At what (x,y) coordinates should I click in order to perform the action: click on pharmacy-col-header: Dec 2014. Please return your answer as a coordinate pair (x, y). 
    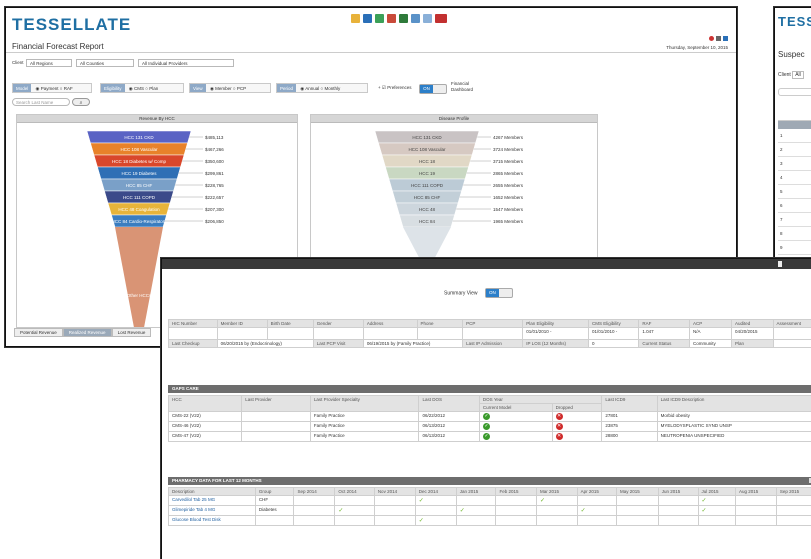
    Looking at the image, I should click on (435, 492).